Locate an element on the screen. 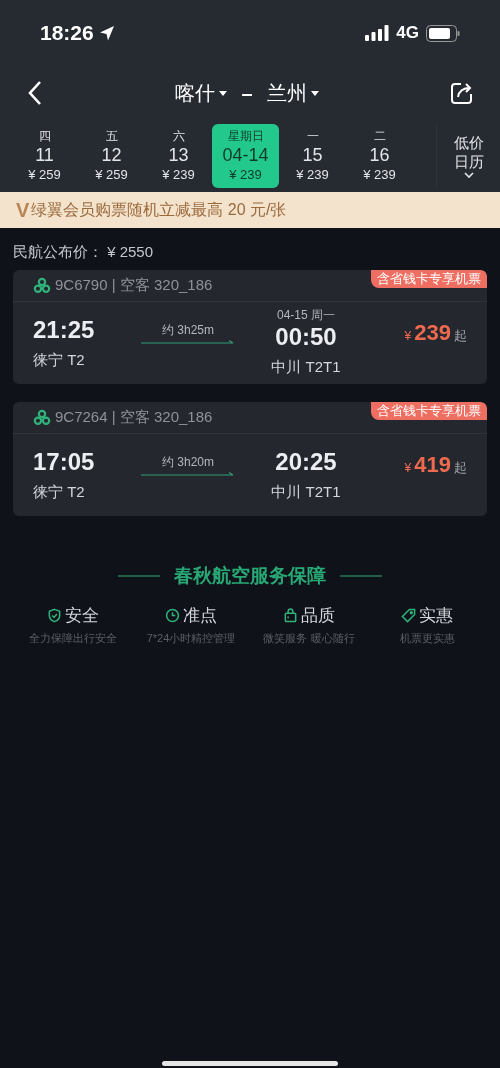 This screenshot has width=500, height=1068. origin-city-dropdown: 喀什 is located at coordinates (201, 93).